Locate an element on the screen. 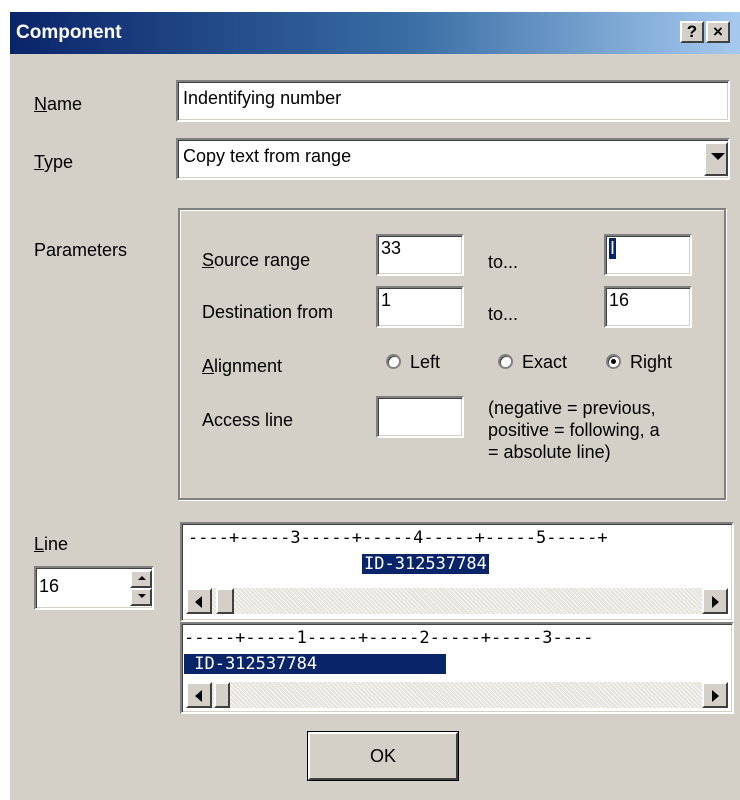  type-label: Type is located at coordinates (54, 162).